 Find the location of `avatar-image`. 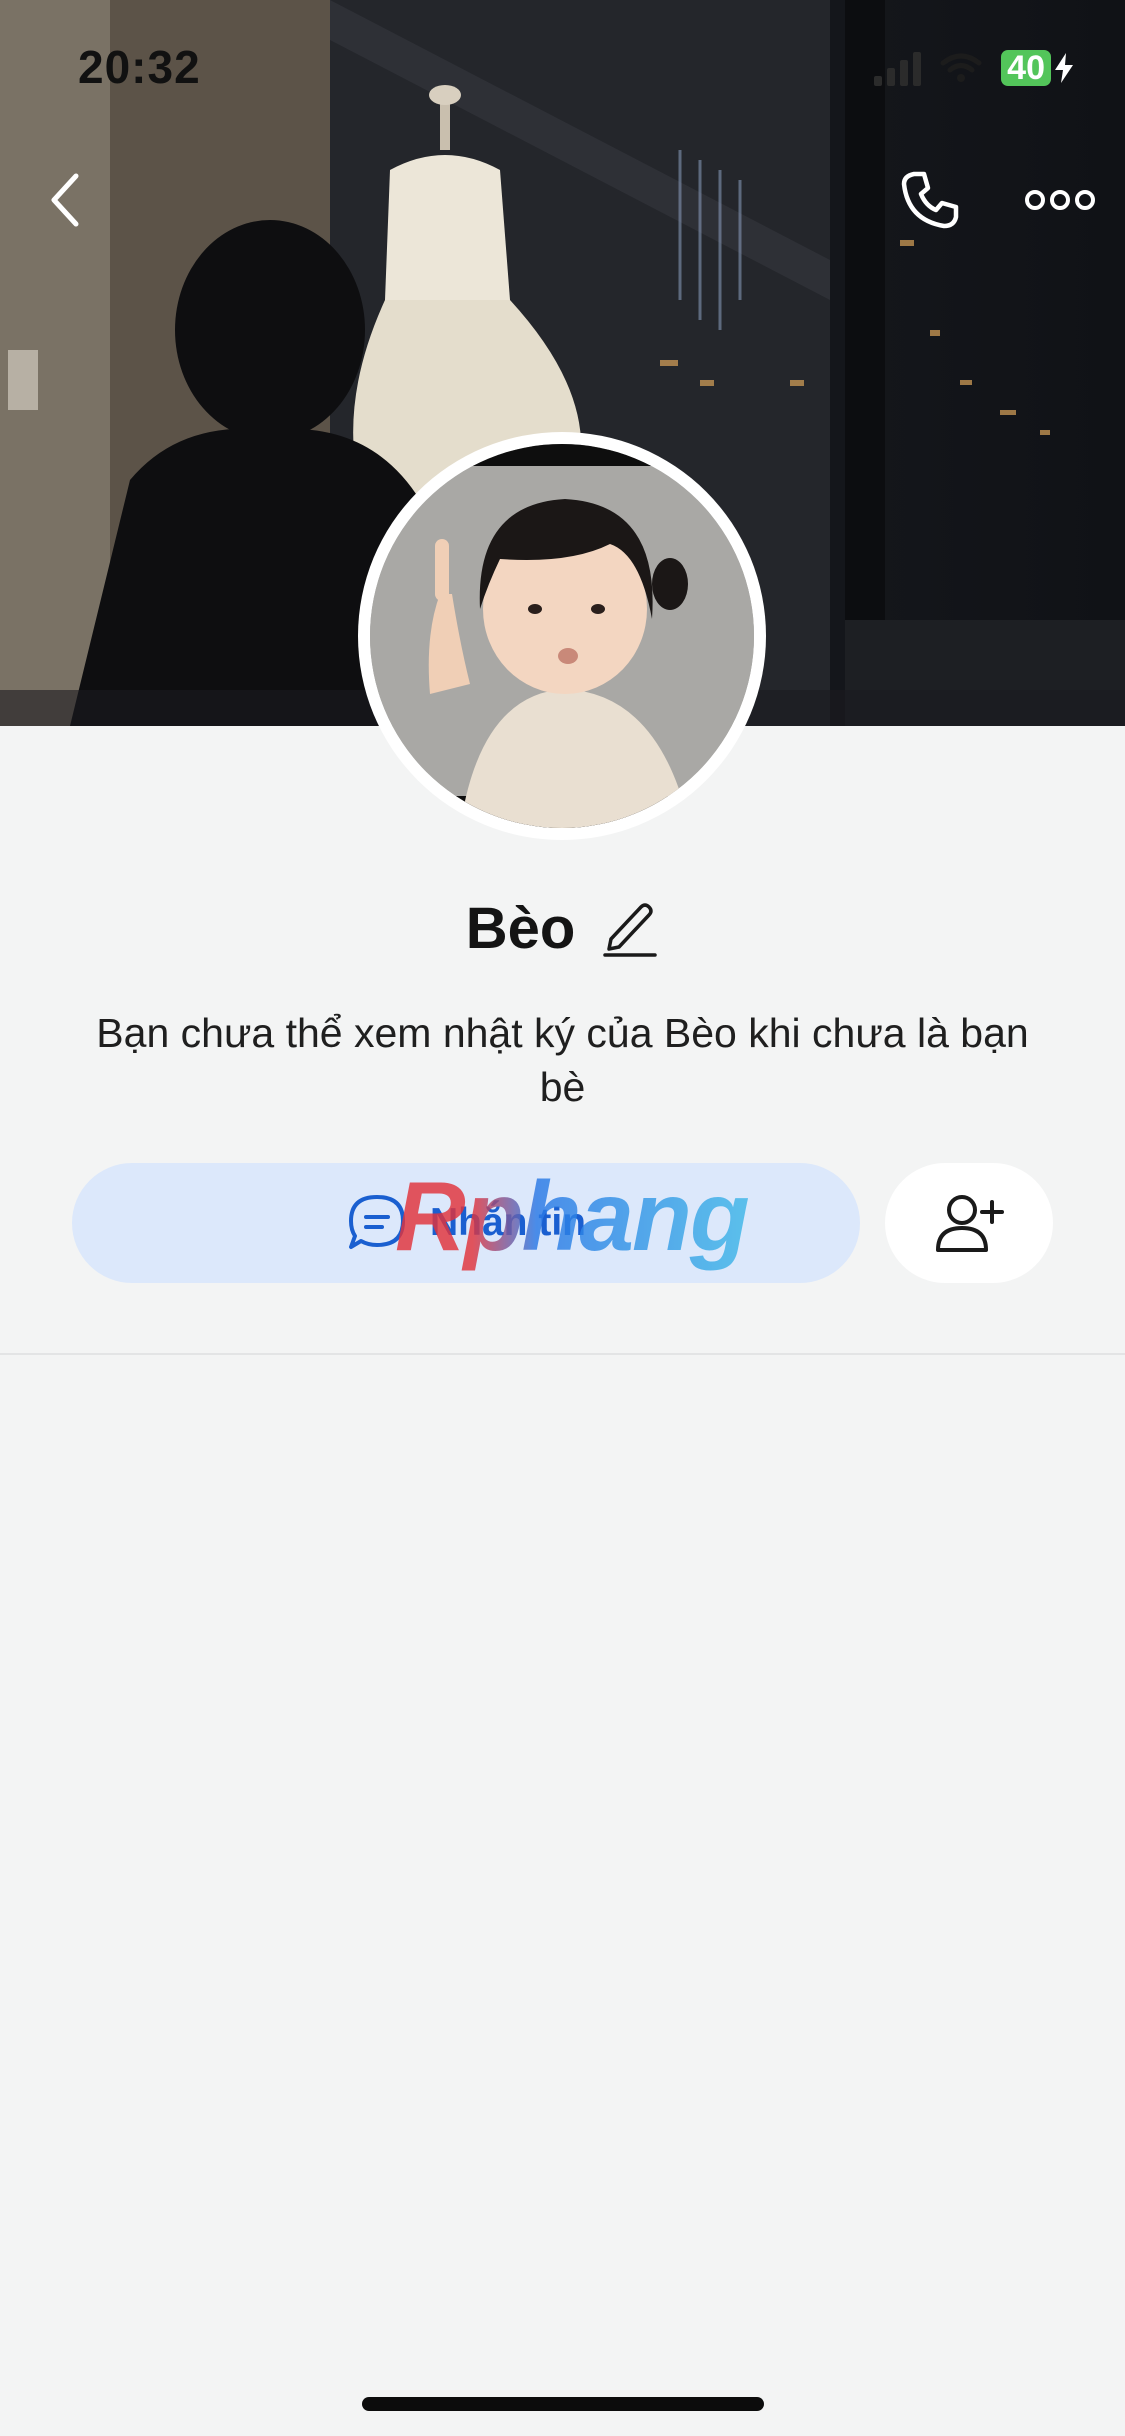

avatar-image is located at coordinates (562, 636).